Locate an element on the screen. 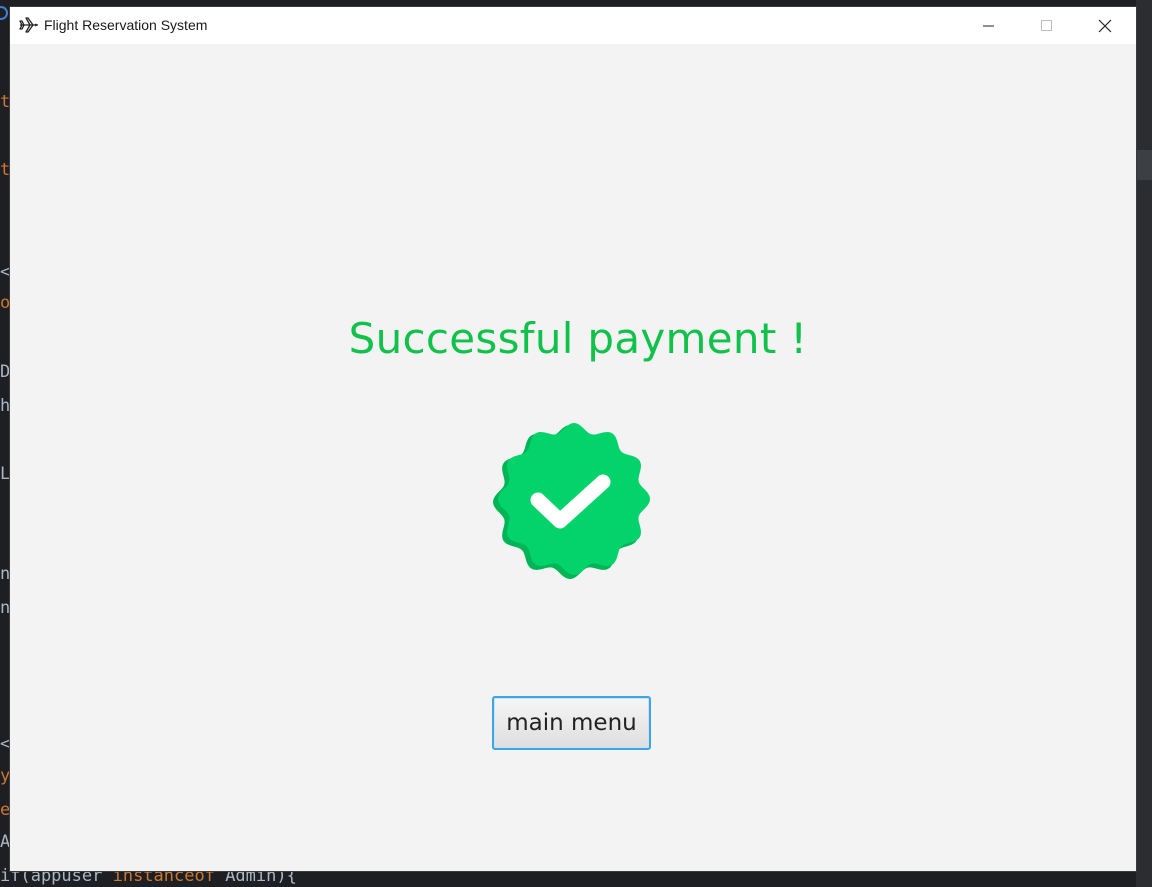 The image size is (1152, 887). ide-scrollbar is located at coordinates (1144, 443).